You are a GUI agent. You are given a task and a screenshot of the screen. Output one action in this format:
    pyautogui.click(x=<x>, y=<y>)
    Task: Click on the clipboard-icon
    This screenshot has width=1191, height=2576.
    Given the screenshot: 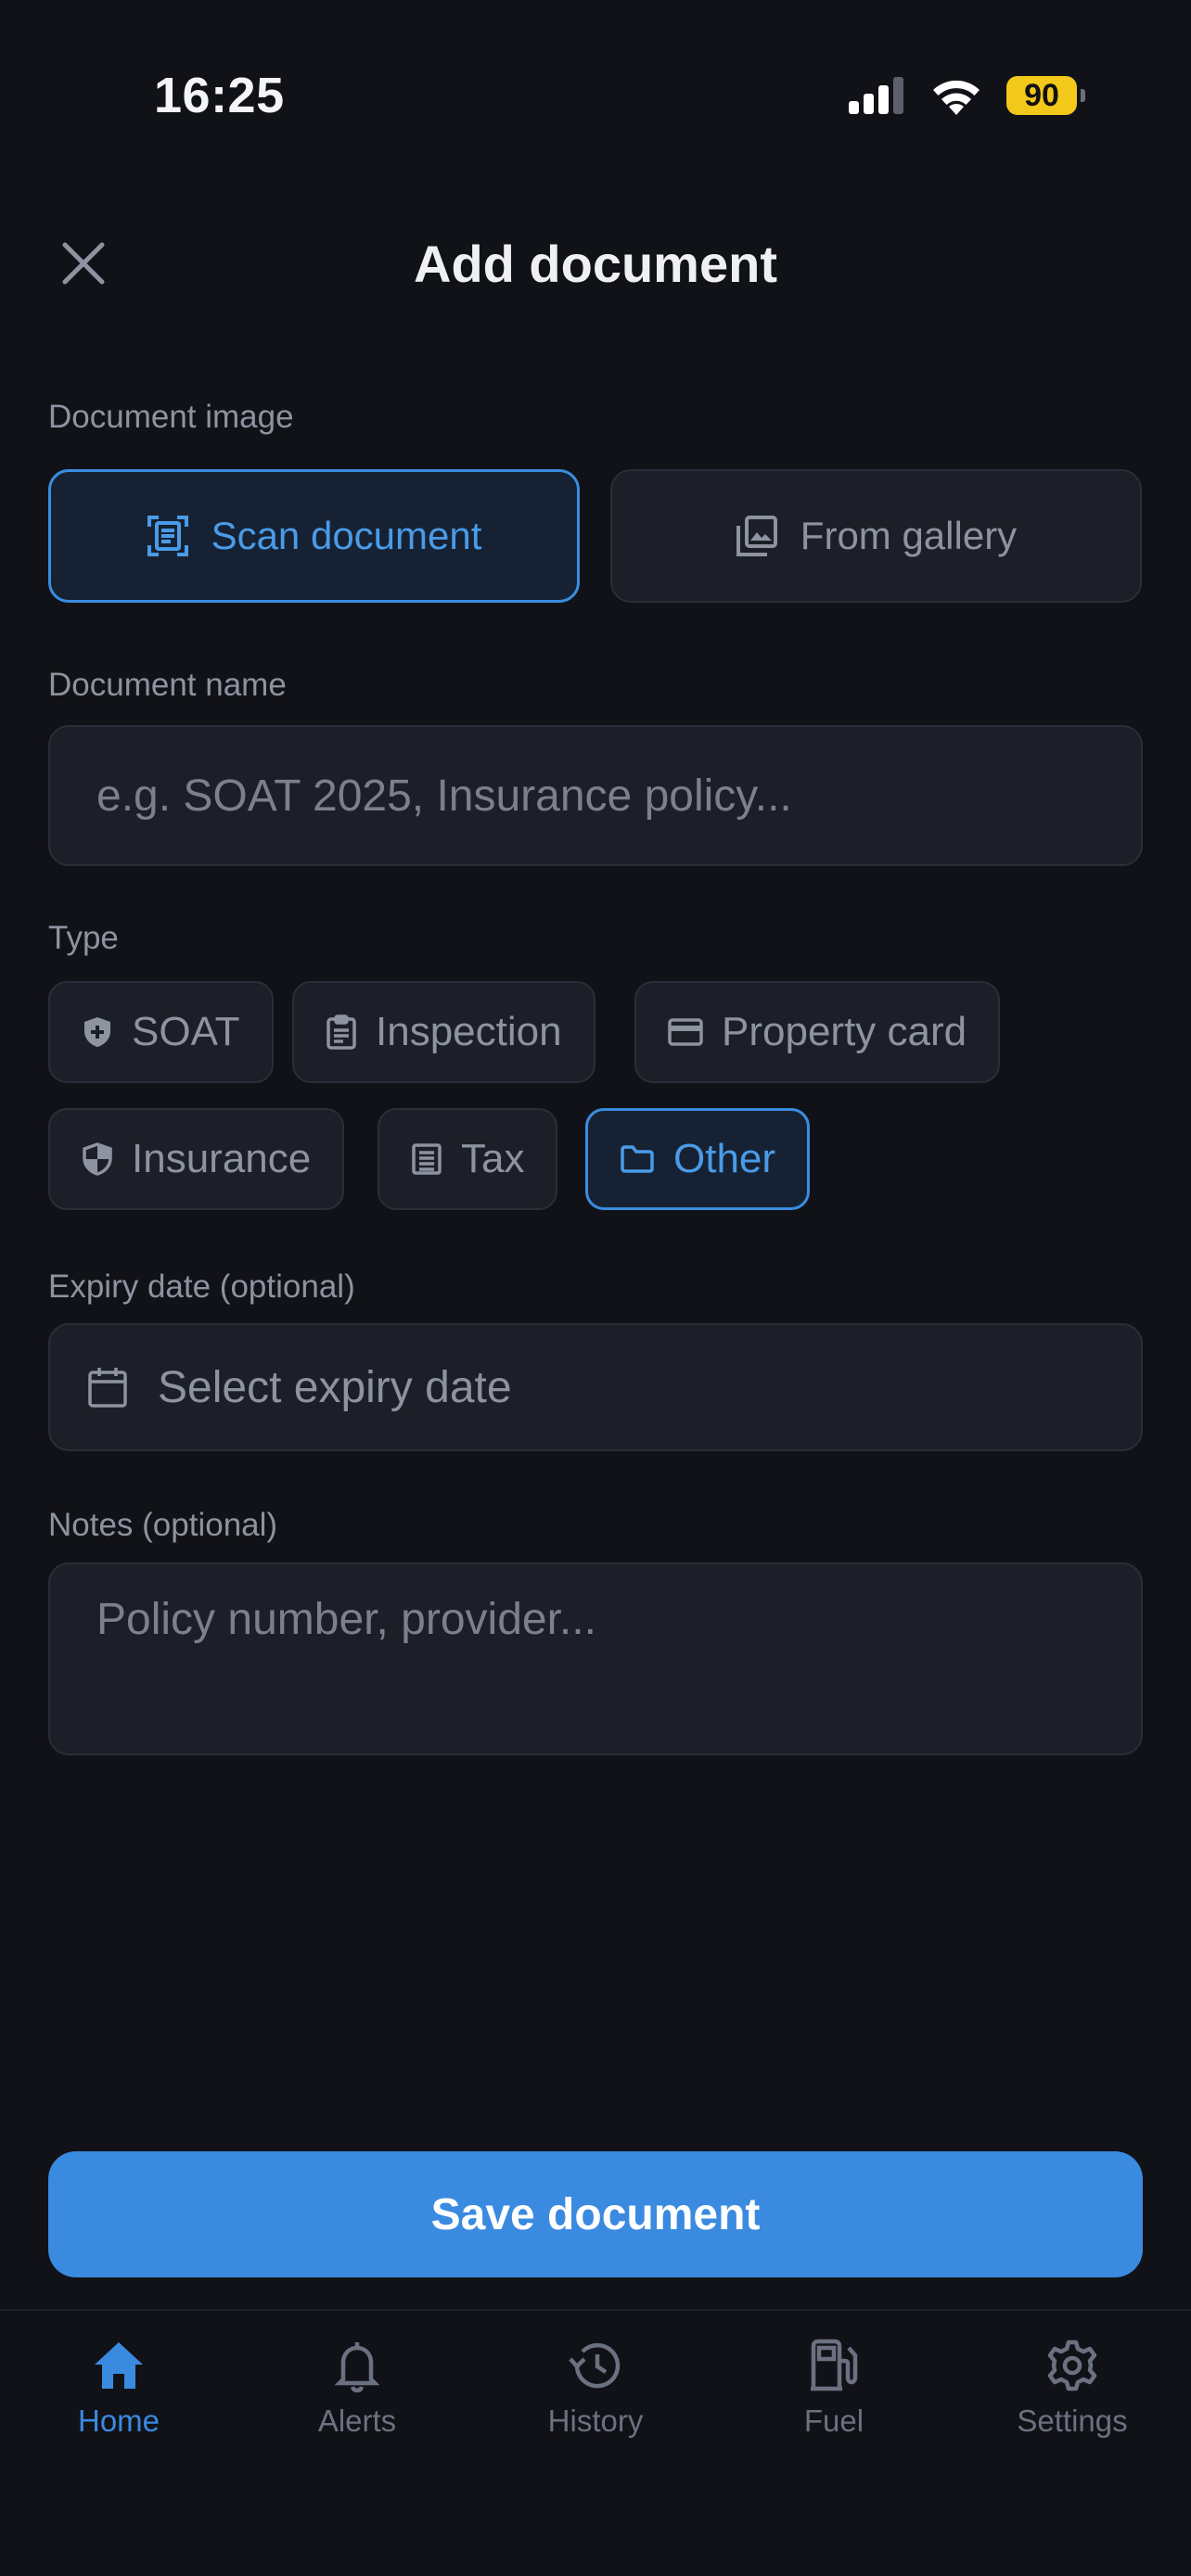 What is the action you would take?
    pyautogui.click(x=341, y=1032)
    